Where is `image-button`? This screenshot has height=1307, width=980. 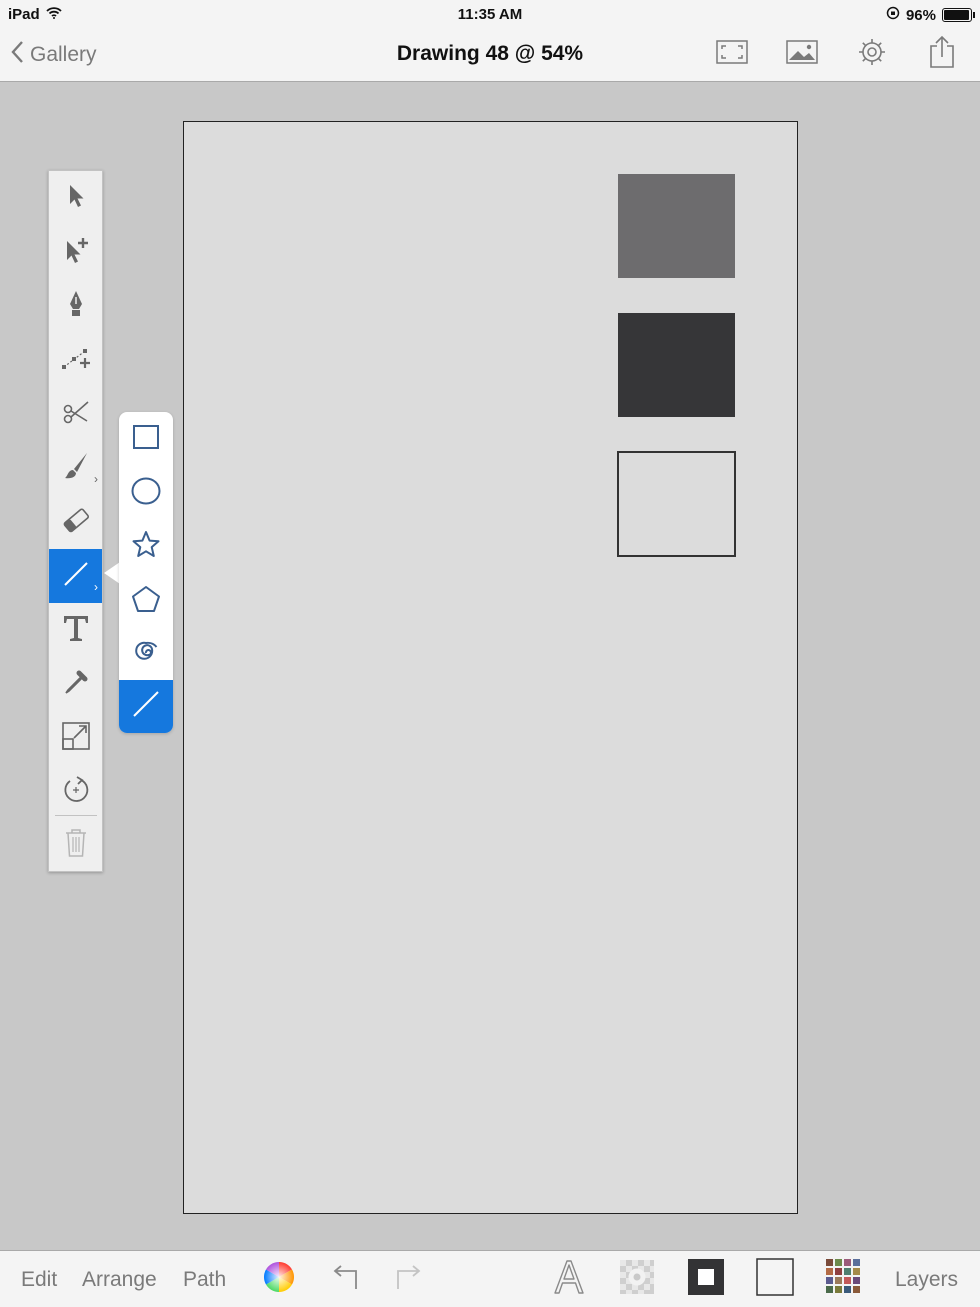
image-button is located at coordinates (802, 54).